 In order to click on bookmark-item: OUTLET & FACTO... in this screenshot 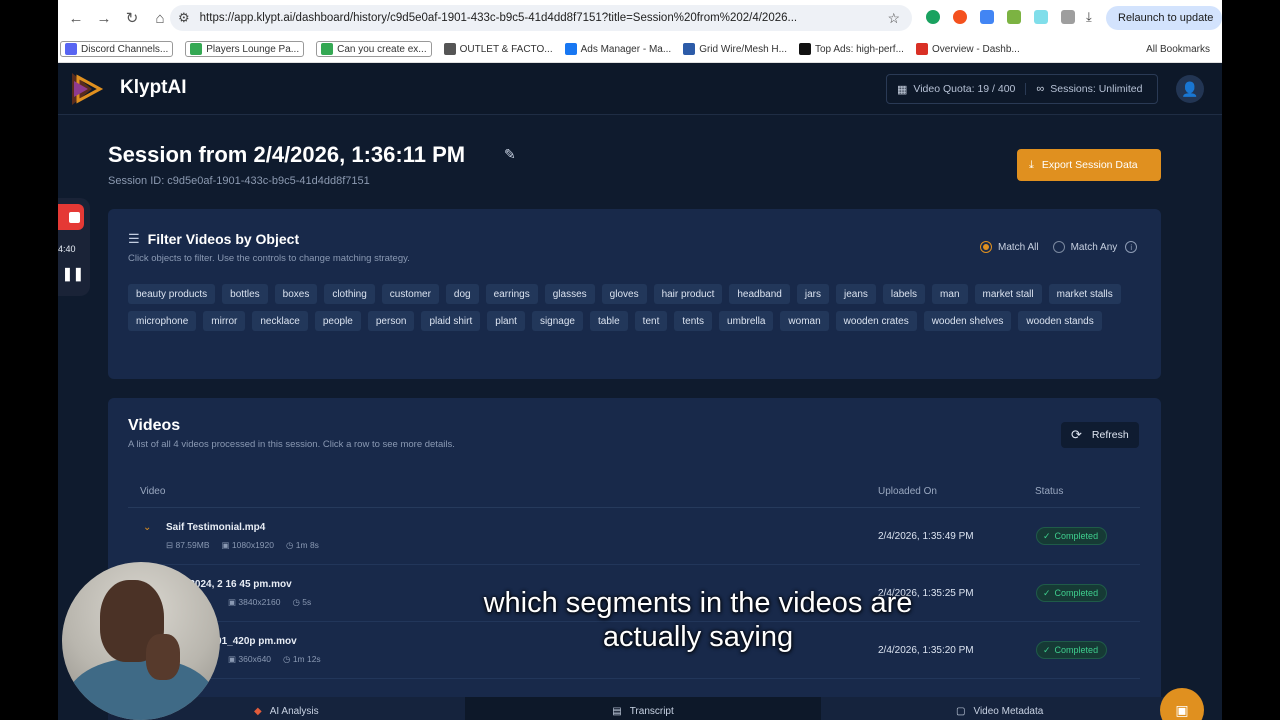, I will do `click(498, 49)`.